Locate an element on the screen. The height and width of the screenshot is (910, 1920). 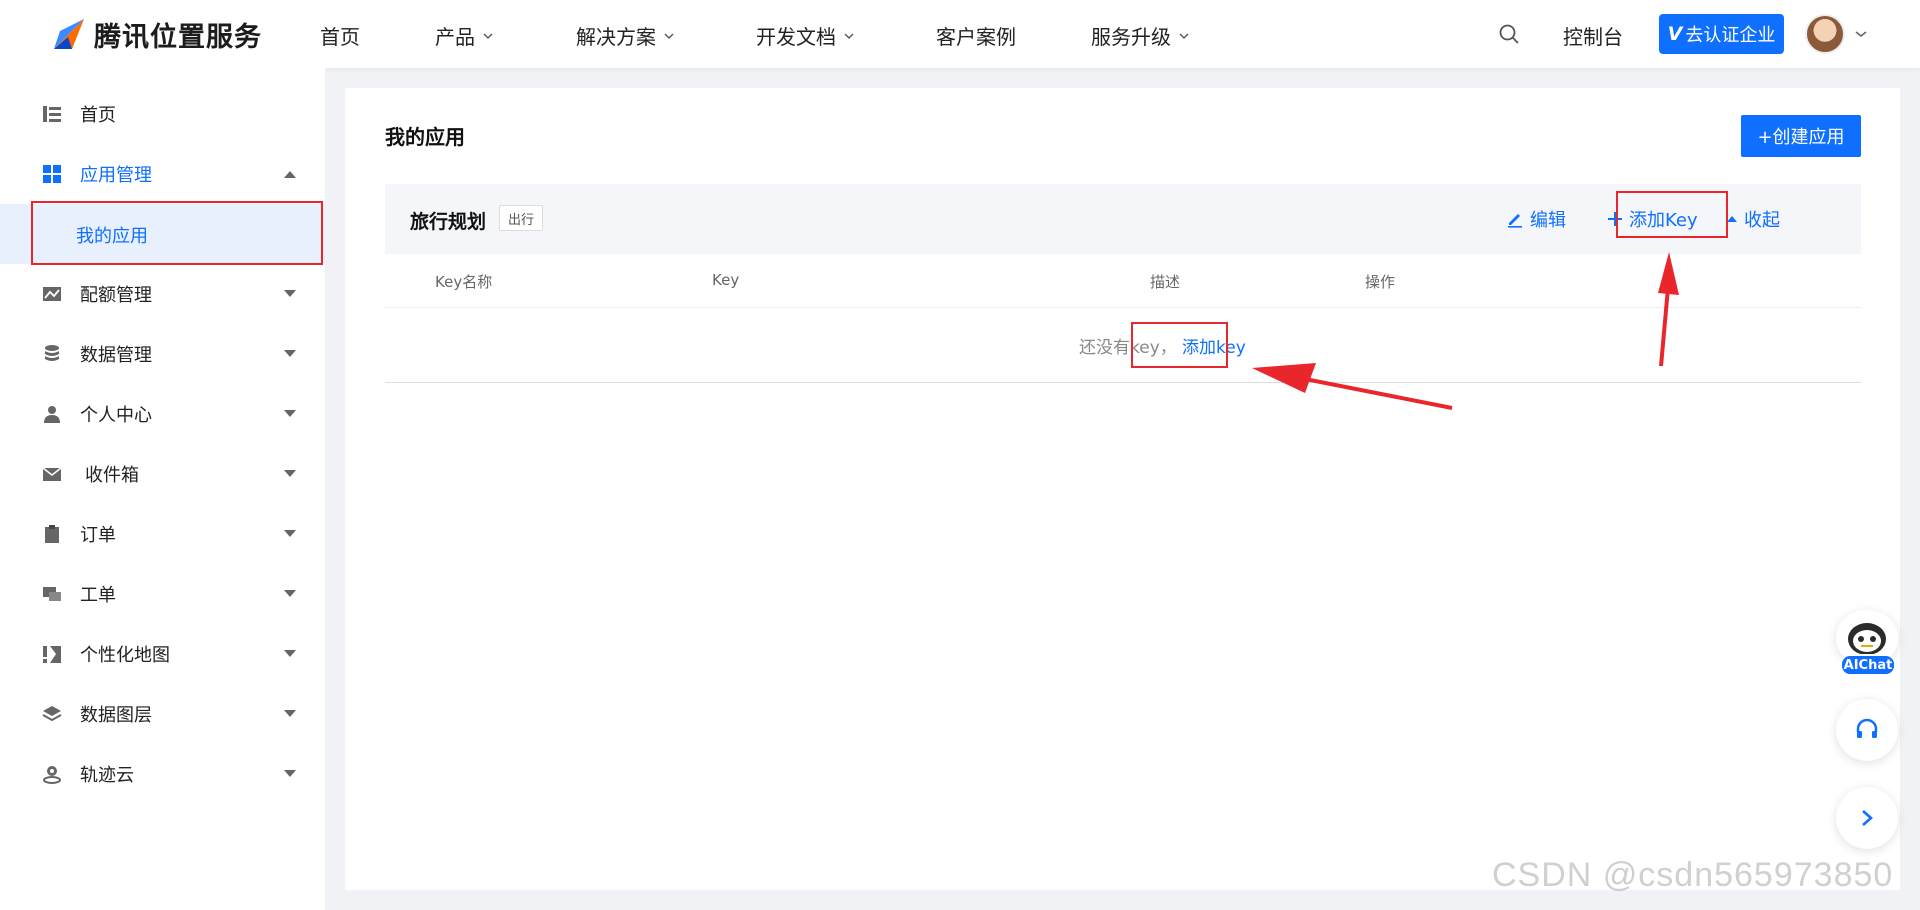
column-header: Key is located at coordinates (726, 280).